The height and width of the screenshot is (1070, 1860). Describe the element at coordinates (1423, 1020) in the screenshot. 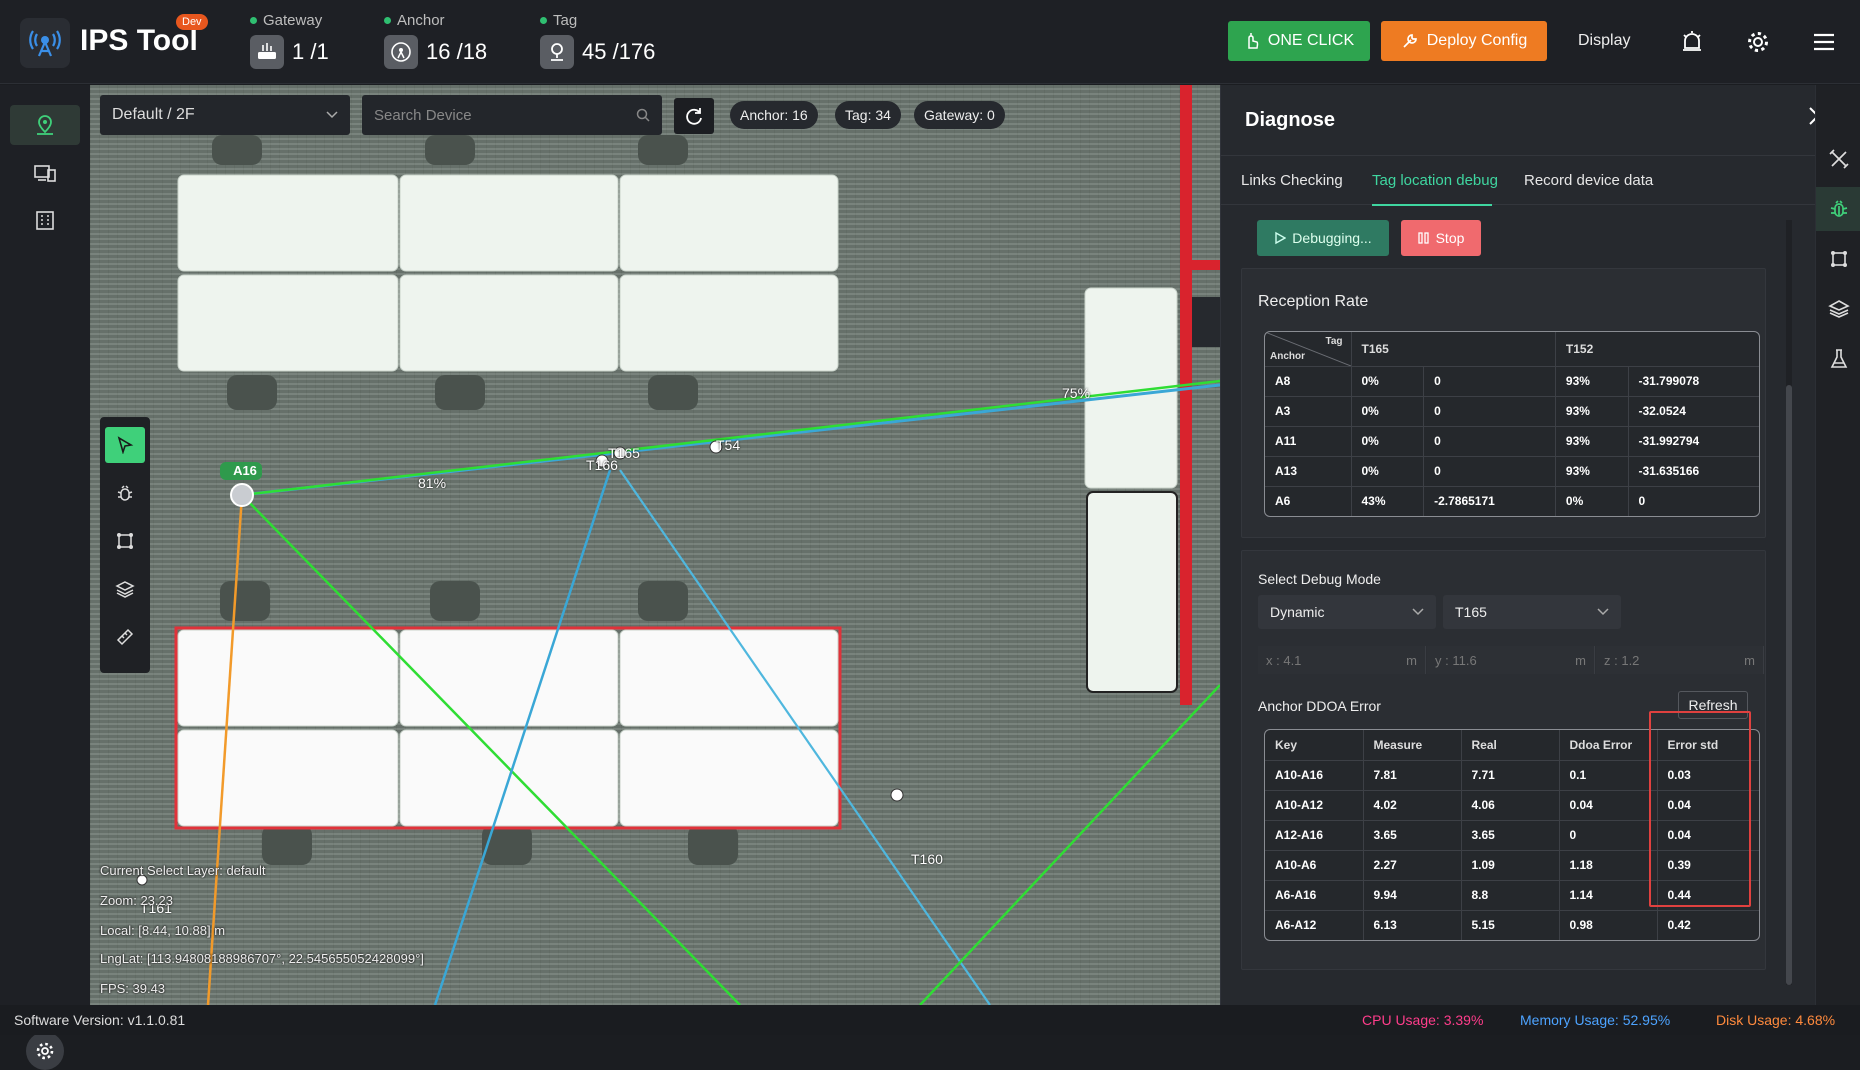

I see `cpu-usage: CPU Usage: 3.39%` at that location.